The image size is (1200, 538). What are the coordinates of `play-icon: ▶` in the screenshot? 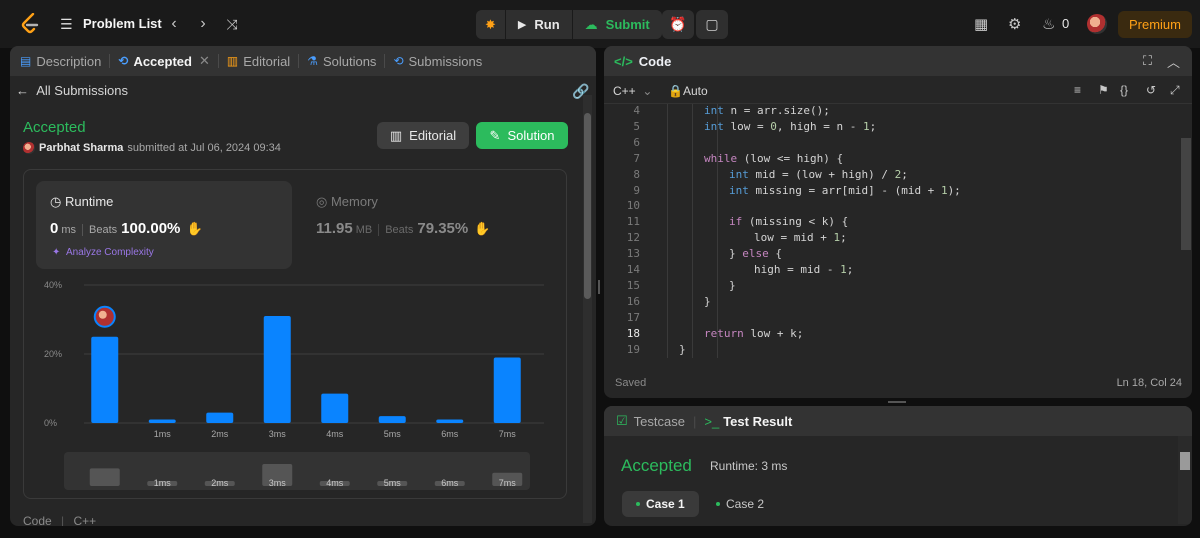 It's located at (522, 25).